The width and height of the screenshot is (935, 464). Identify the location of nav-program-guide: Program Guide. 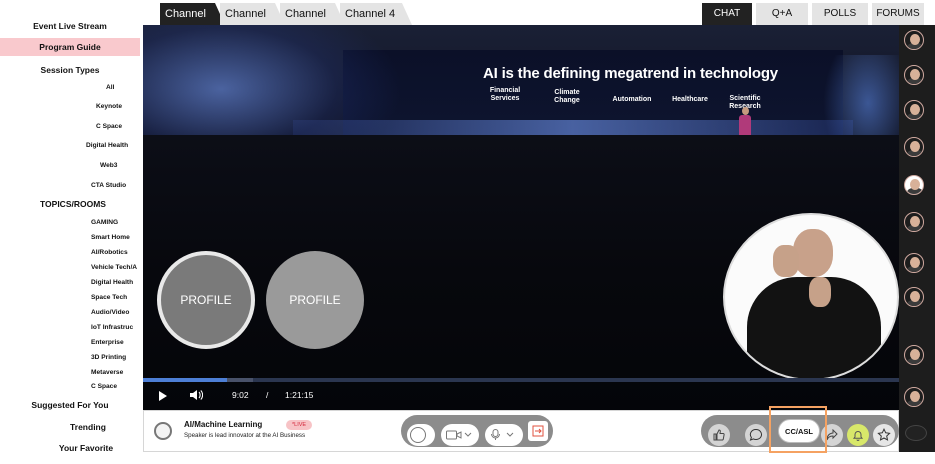
(70, 47).